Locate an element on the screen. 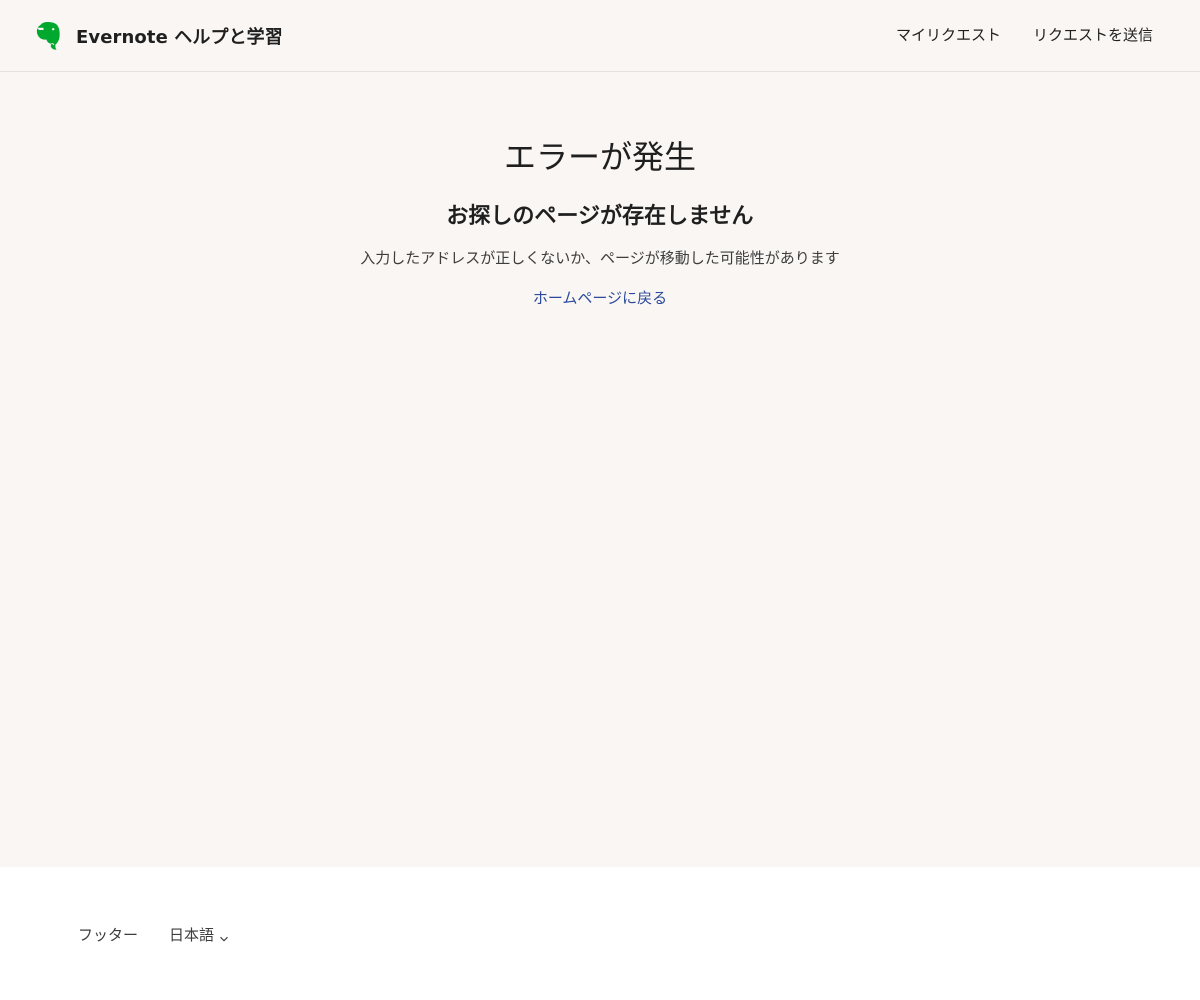  language-label: 日本語 is located at coordinates (192, 935).